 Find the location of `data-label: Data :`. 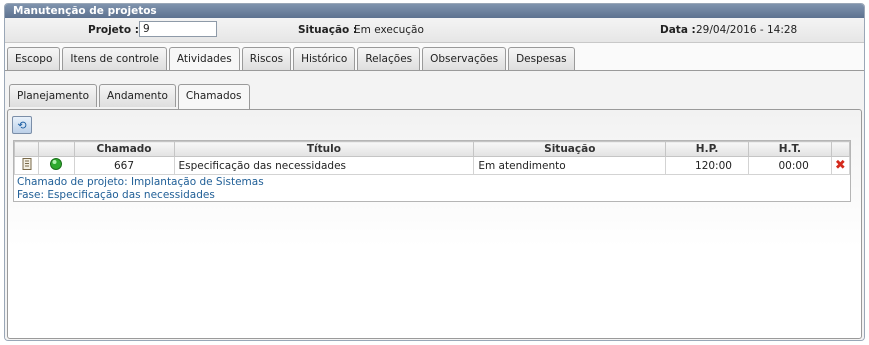

data-label: Data : is located at coordinates (678, 30).